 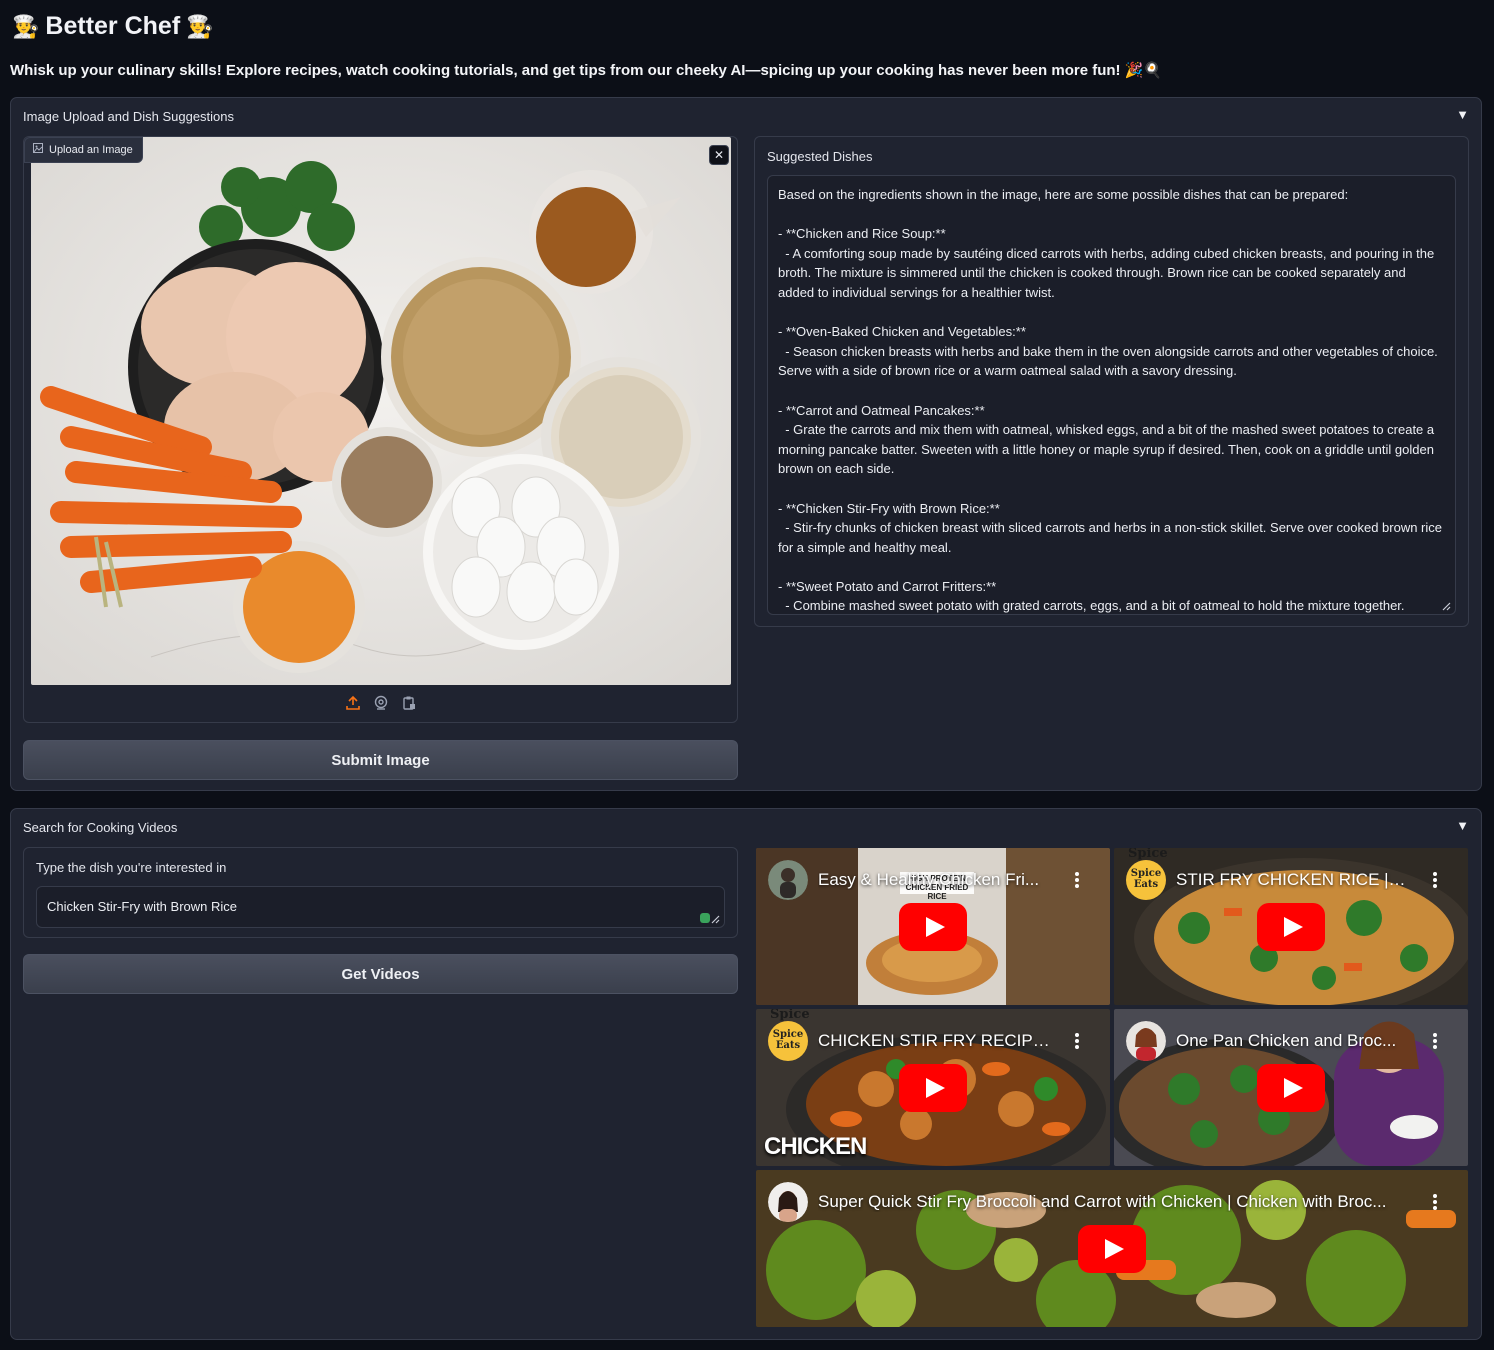 I want to click on dish-input-value: Chicken Stir-Fry with Brown Rice, so click(x=142, y=906).